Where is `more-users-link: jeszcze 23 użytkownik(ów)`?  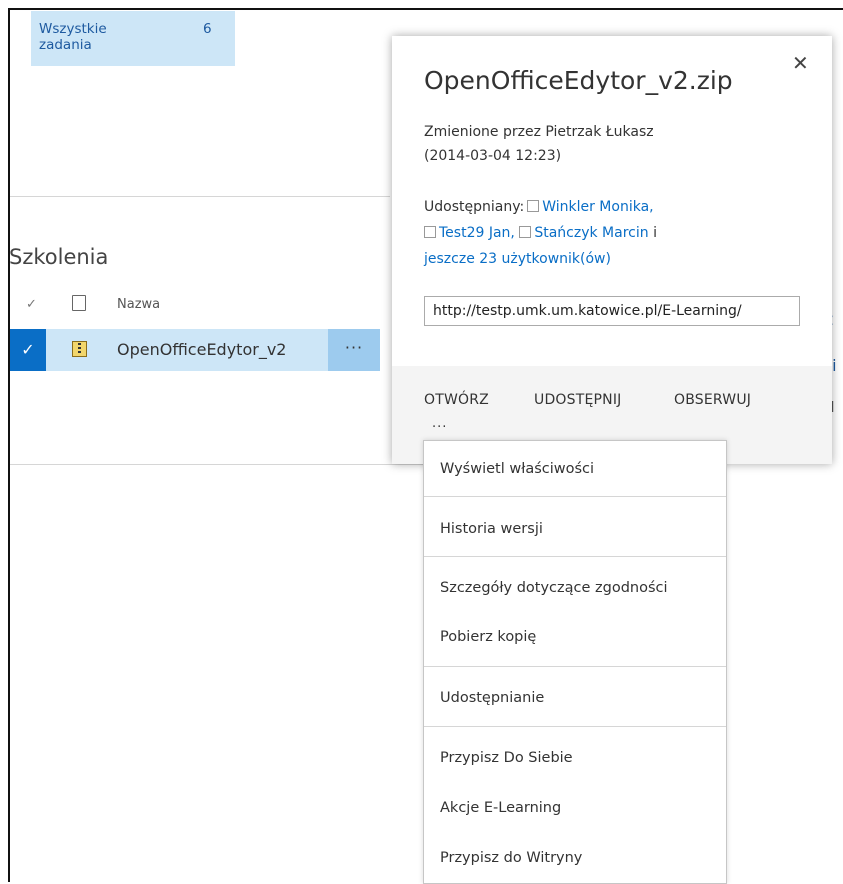
more-users-link: jeszcze 23 użytkownik(ów) is located at coordinates (517, 259).